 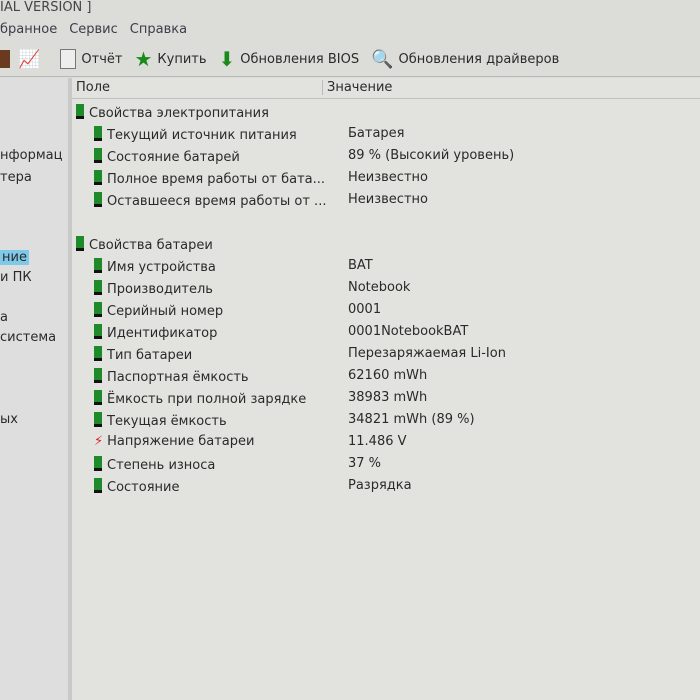 What do you see at coordinates (394, 136) in the screenshot?
I see `table-row: Текущий источник питания Батарея` at bounding box center [394, 136].